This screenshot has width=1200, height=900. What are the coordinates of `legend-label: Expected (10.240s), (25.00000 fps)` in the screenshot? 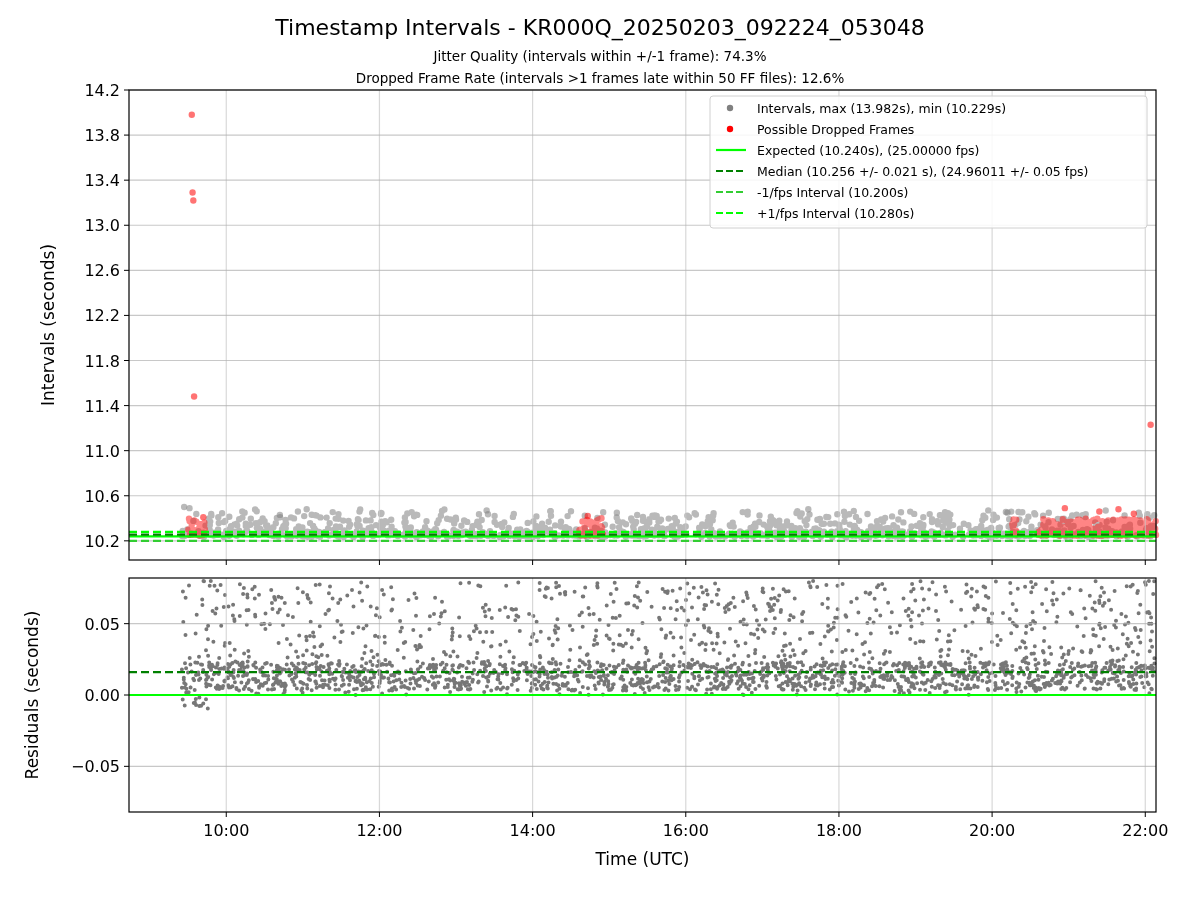 It's located at (868, 150).